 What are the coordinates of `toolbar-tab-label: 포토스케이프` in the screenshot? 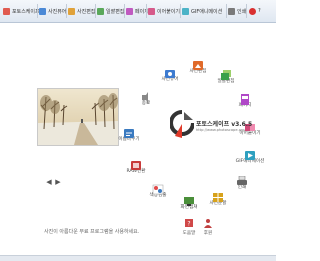 It's located at (26, 11).